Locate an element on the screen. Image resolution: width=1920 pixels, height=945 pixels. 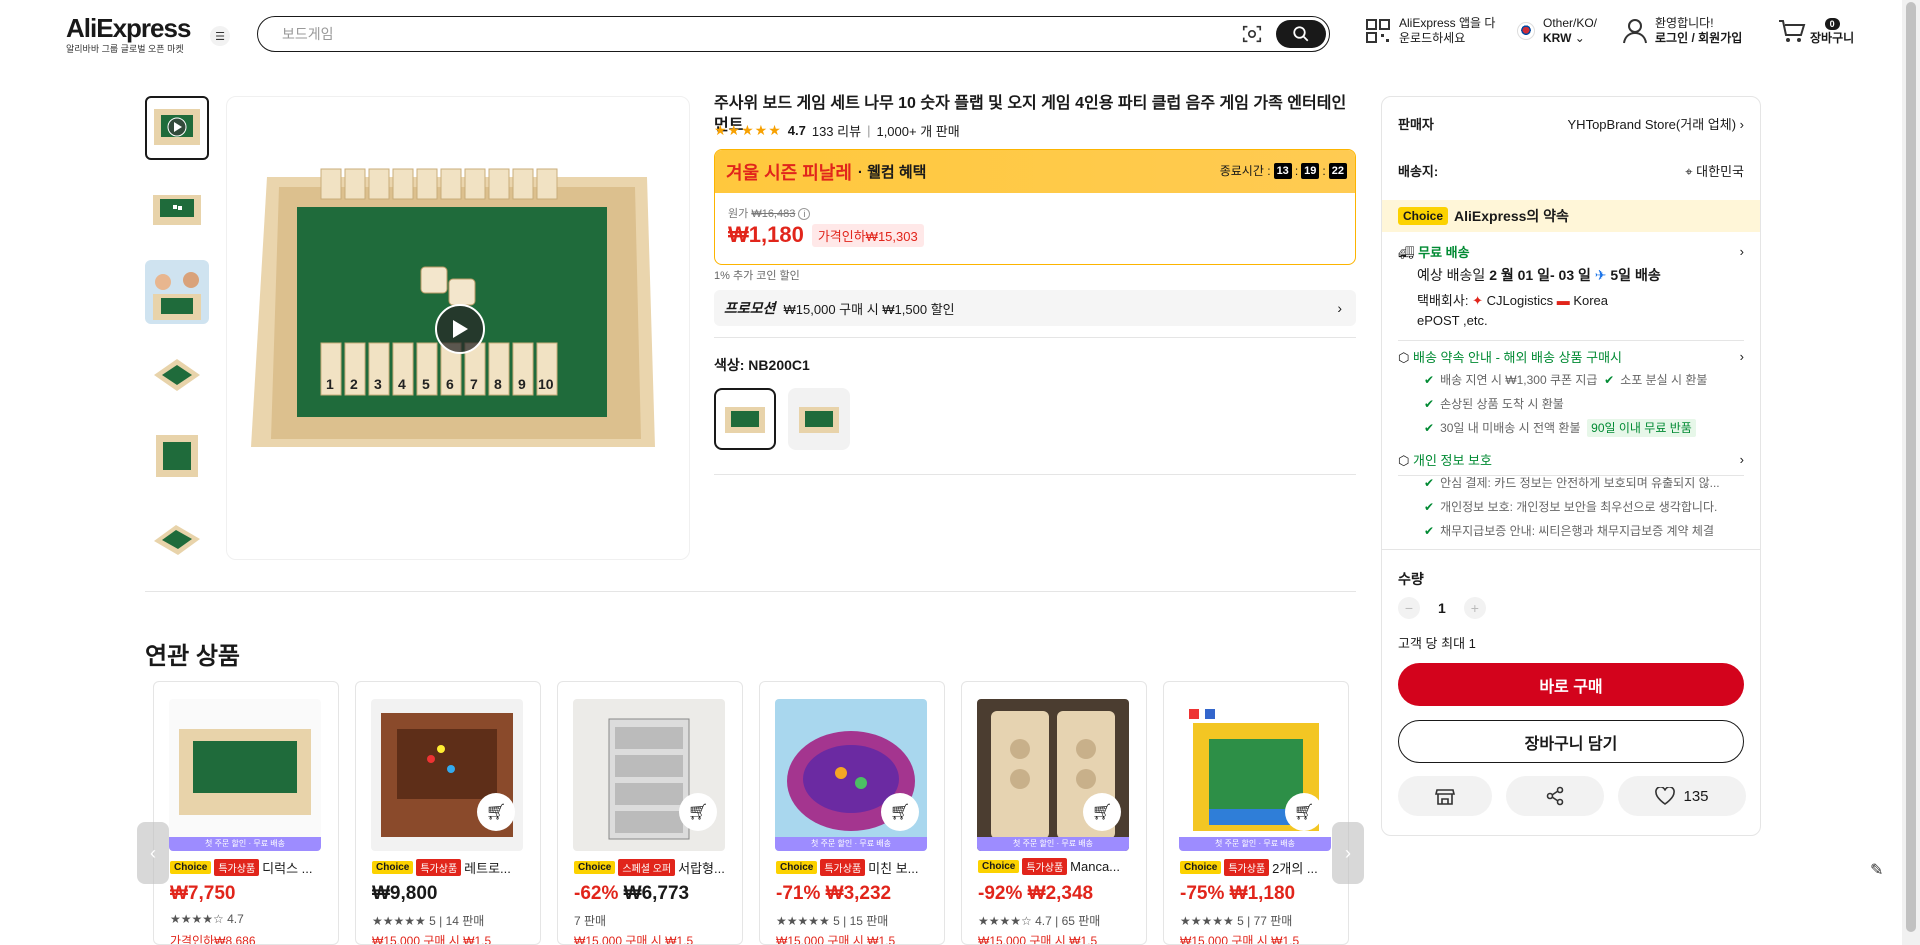
discount-percent: -75% is located at coordinates (1202, 893).